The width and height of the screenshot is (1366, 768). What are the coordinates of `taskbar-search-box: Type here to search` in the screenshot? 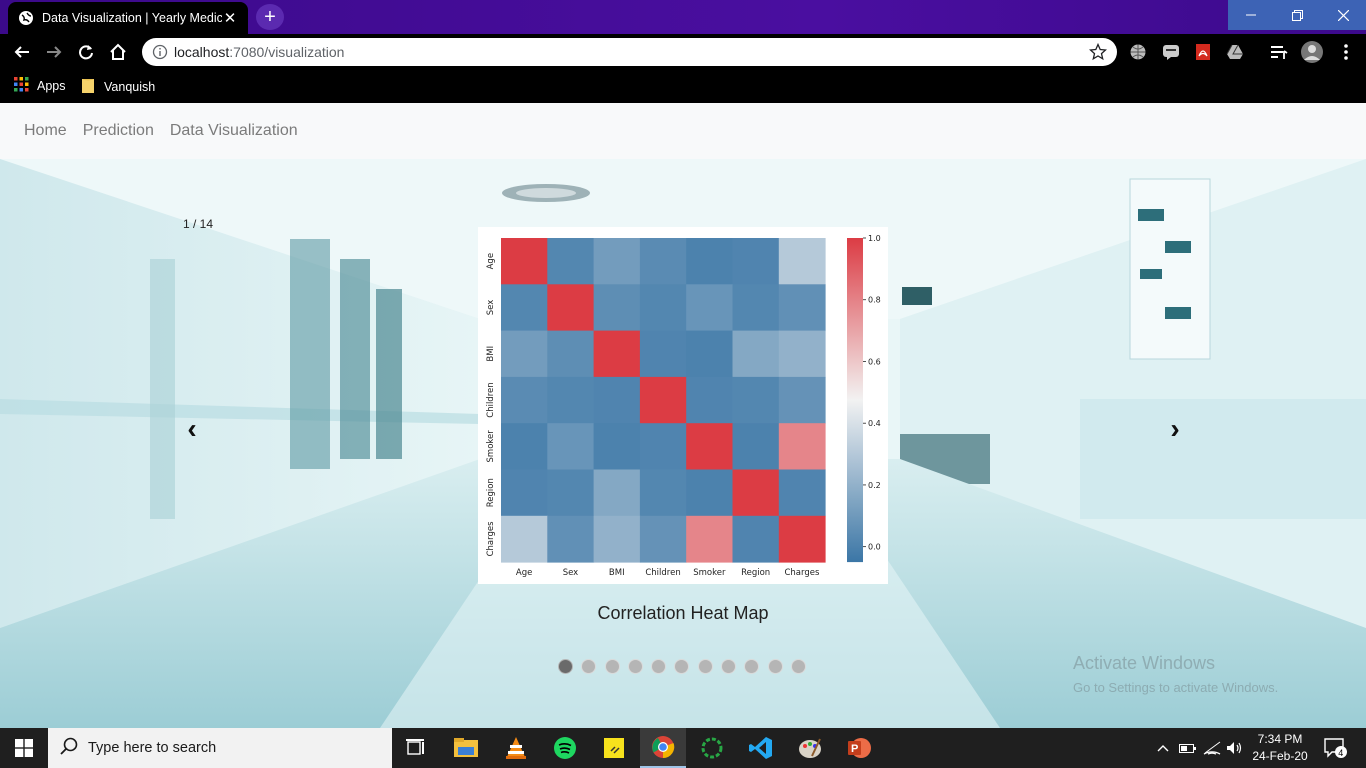 It's located at (220, 748).